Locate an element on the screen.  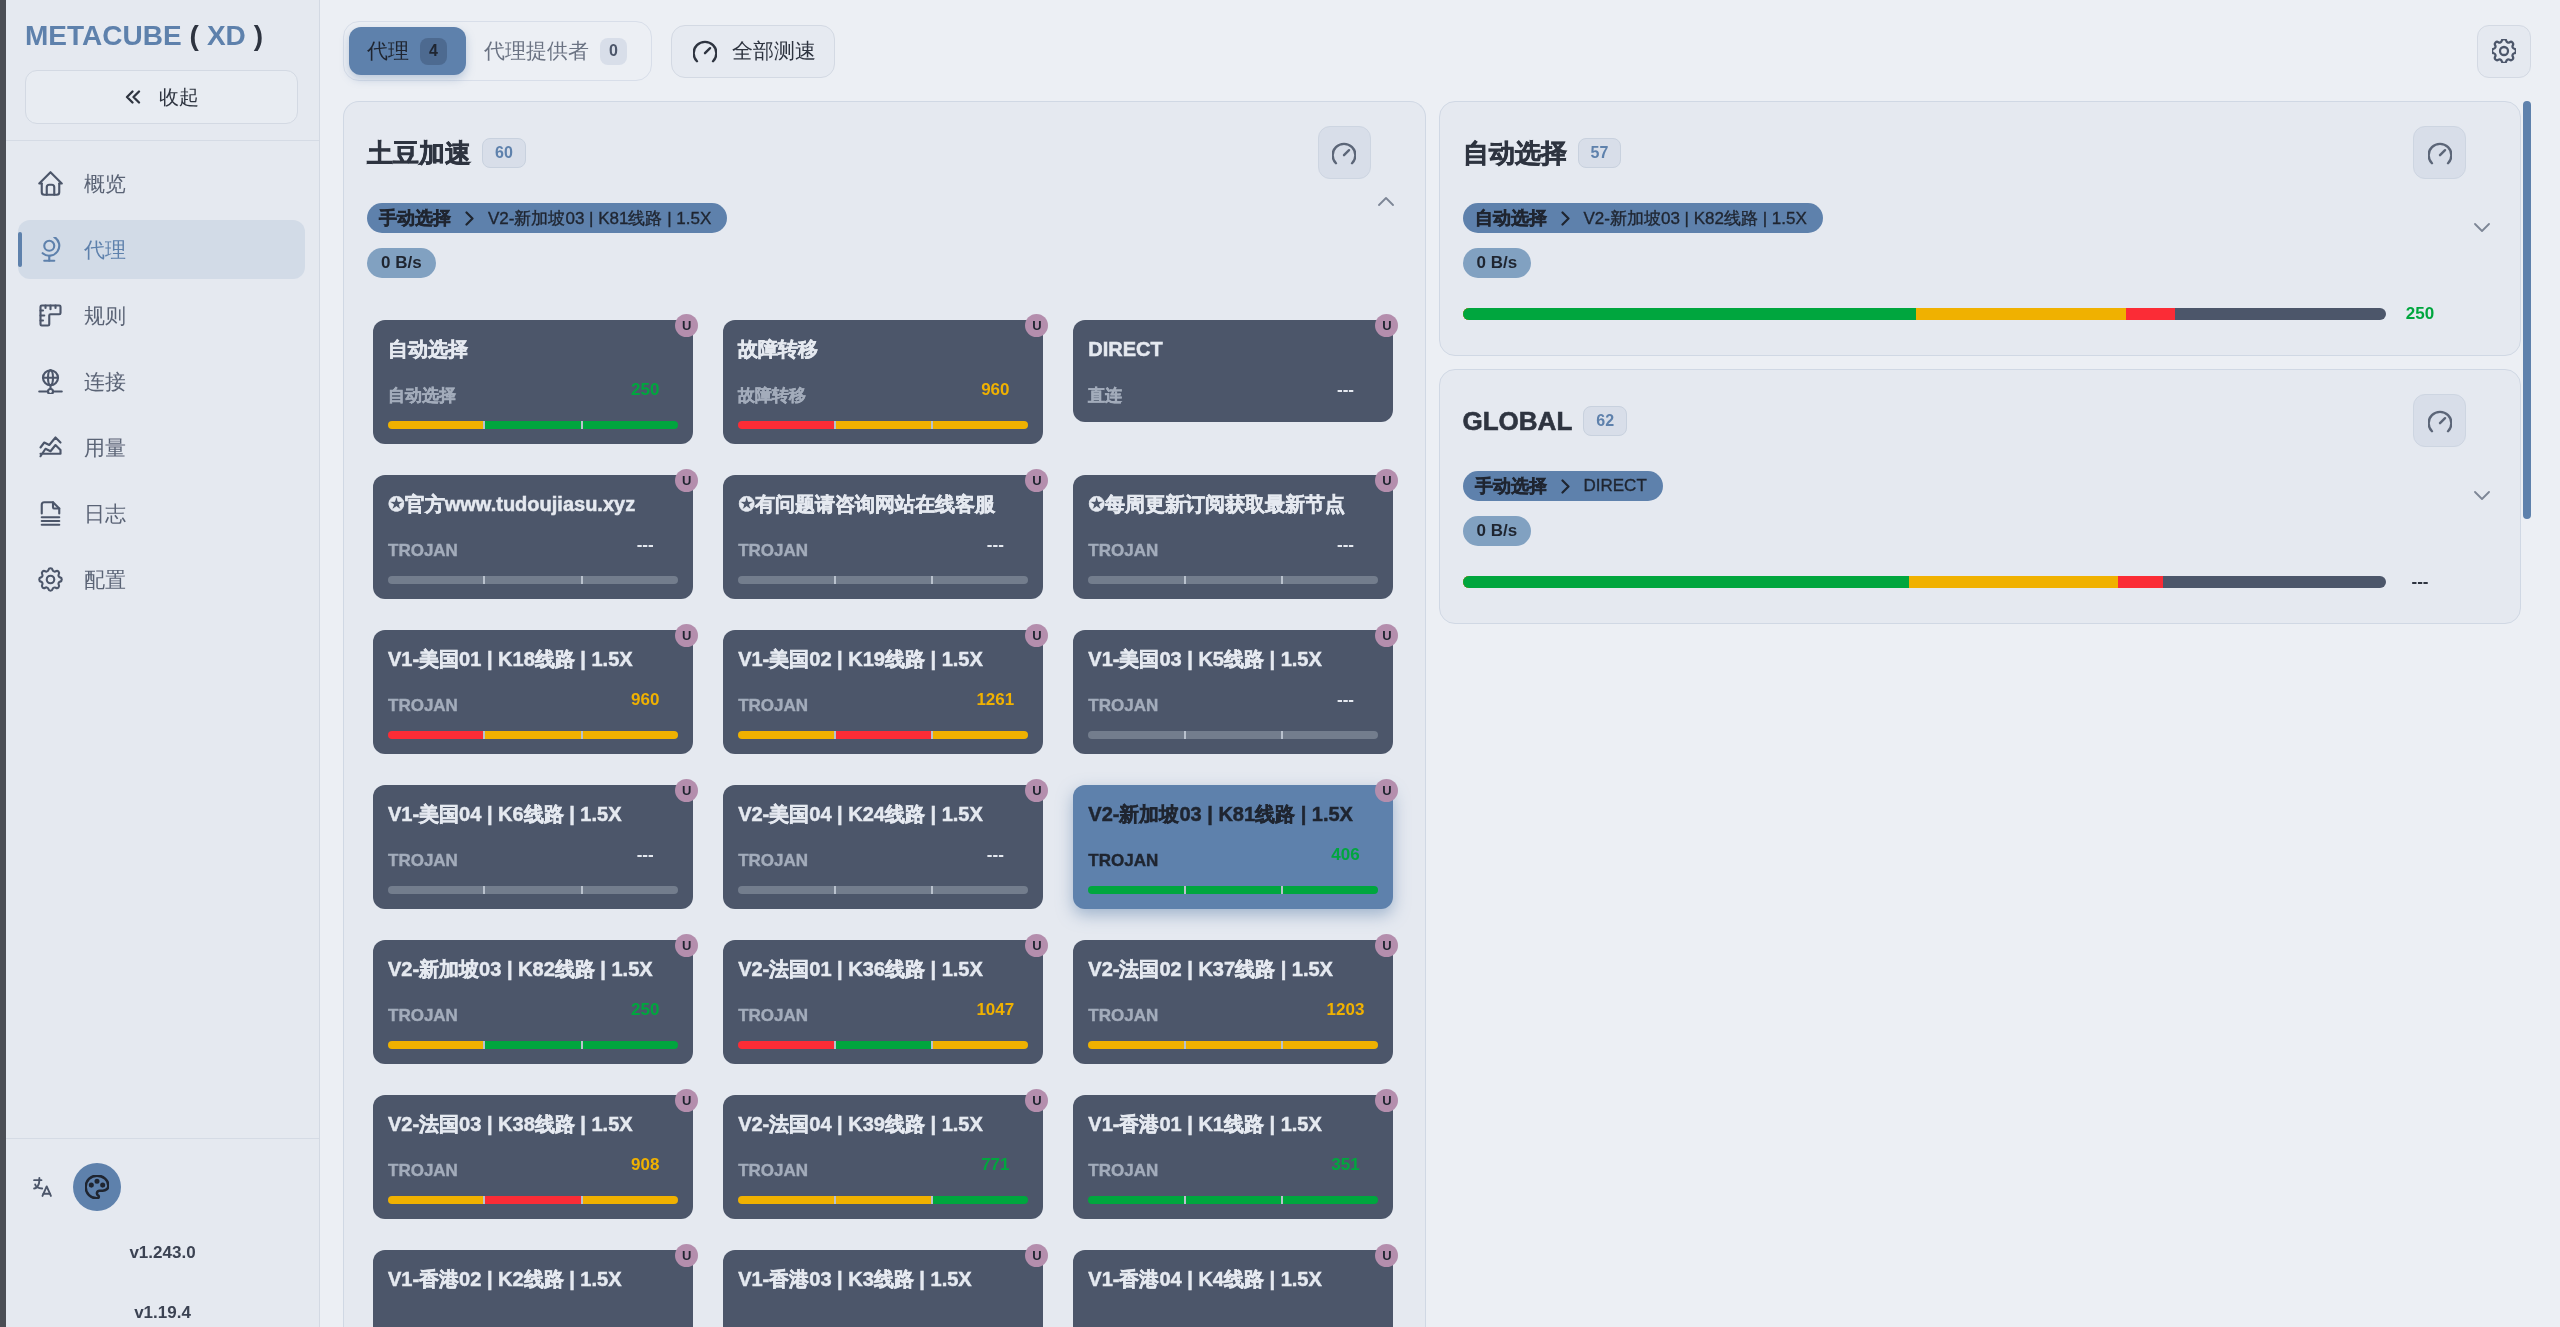
tab: 代理 4 is located at coordinates (407, 51).